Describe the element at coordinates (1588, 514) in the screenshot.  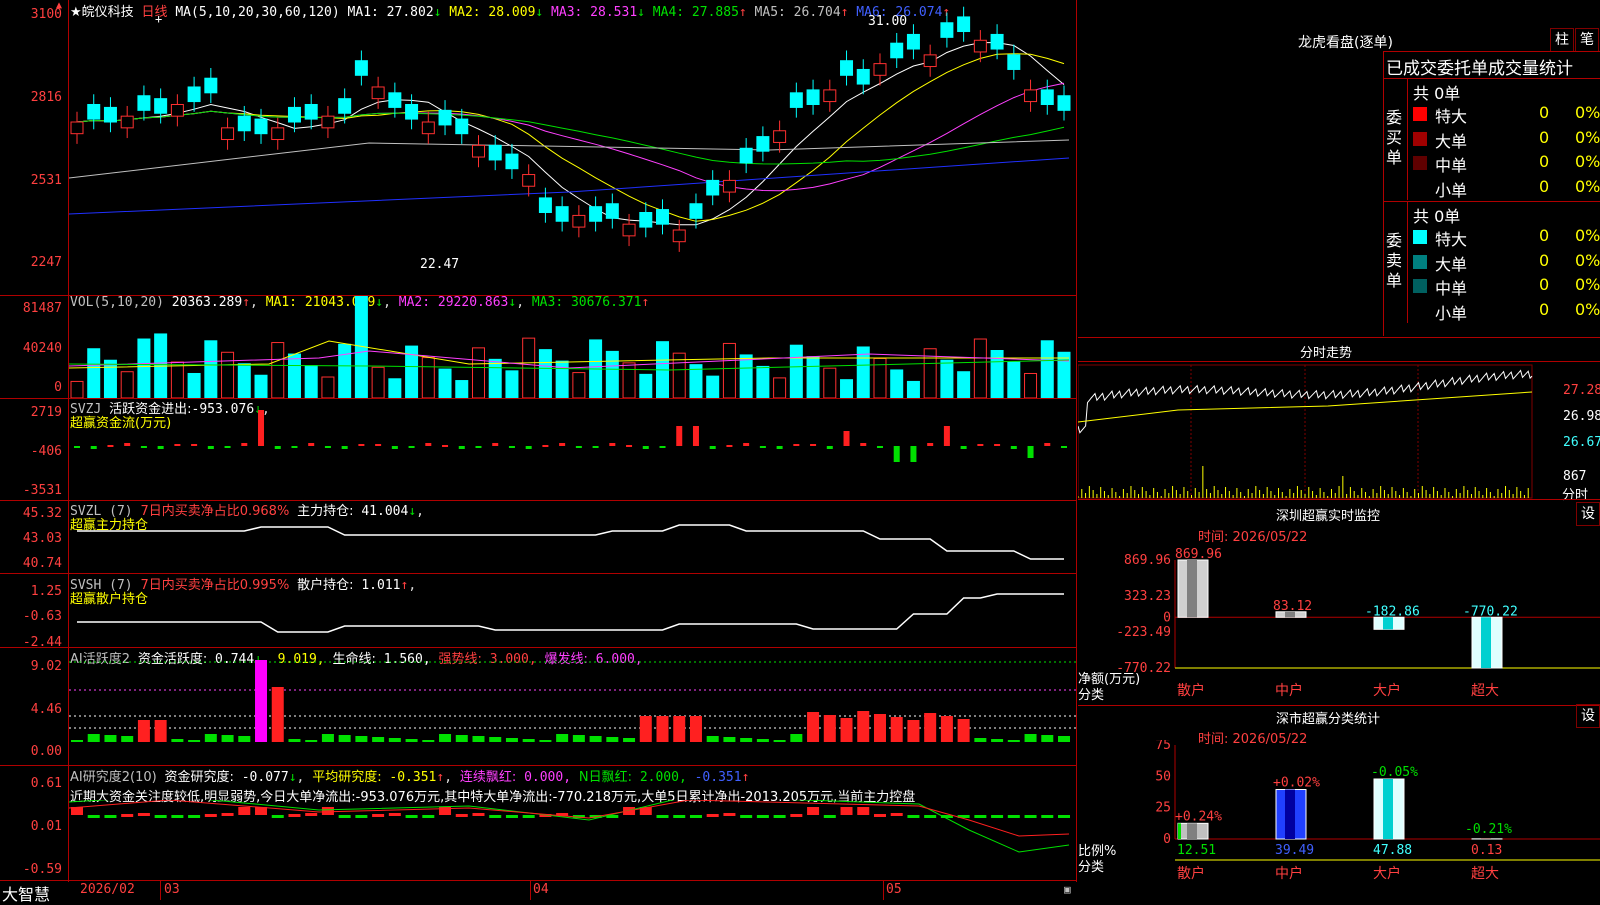
I see `monitor-settings-button: 设` at that location.